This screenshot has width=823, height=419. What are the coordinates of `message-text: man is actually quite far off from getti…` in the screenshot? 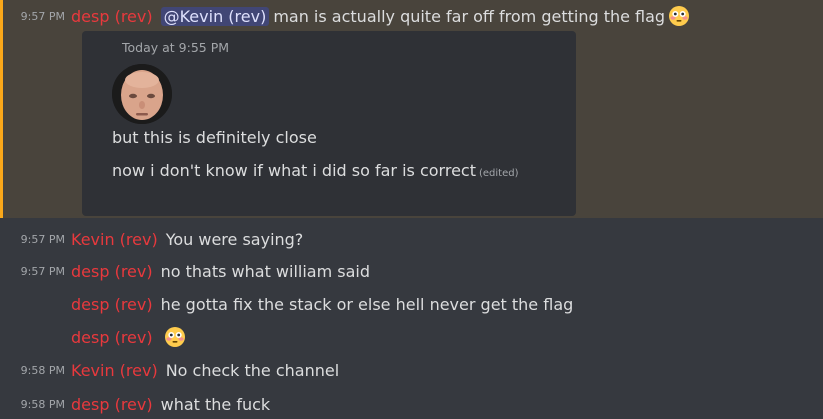 It's located at (469, 16).